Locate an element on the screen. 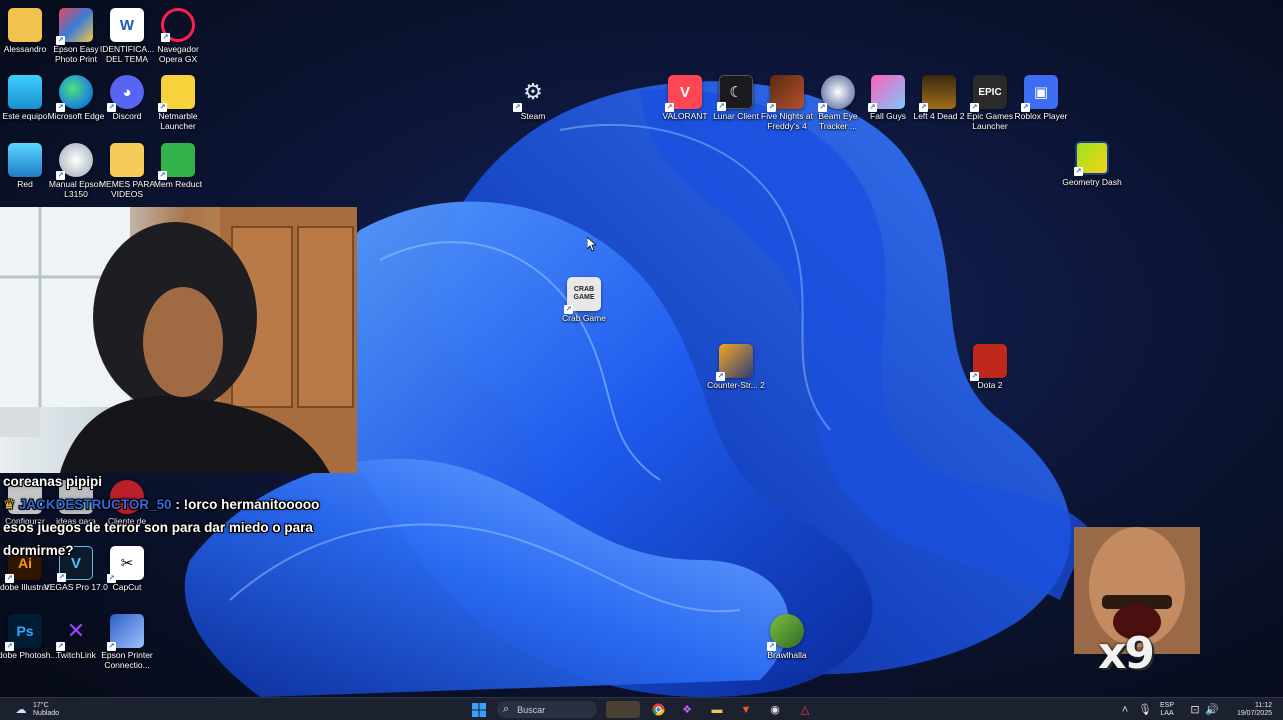 The image size is (1283, 720). desktop-icon-geometry-dash: ↗ Geometry Dash is located at coordinates (1092, 164).